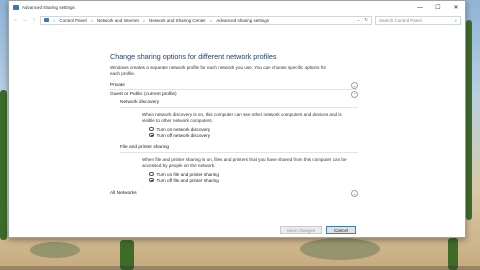 Image resolution: width=480 pixels, height=270 pixels. I want to click on profile-all-networks: All Networks ⌄, so click(234, 193).